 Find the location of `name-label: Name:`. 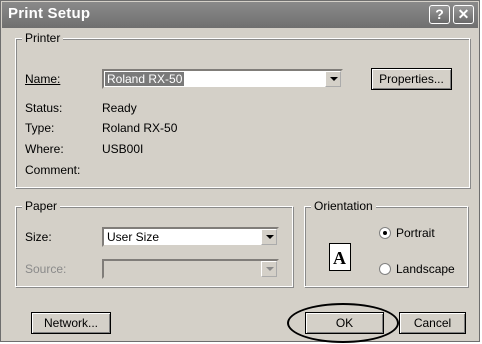

name-label: Name: is located at coordinates (42, 79).